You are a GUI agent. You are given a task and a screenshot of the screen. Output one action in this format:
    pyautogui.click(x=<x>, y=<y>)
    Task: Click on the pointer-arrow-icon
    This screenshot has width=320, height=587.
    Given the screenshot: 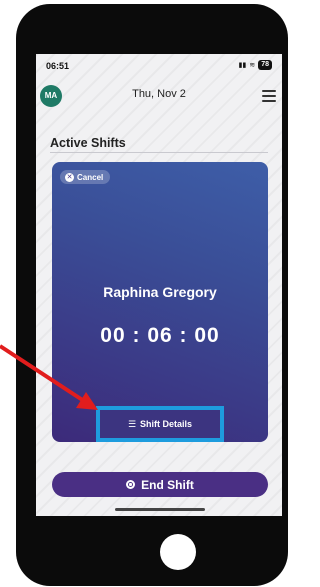 What is the action you would take?
    pyautogui.click(x=49, y=377)
    